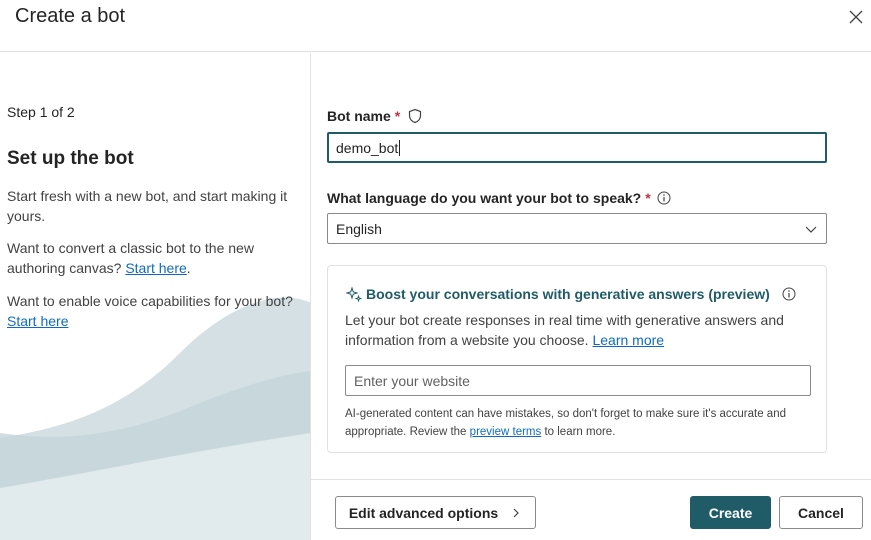  Describe the element at coordinates (591, 509) in the screenshot. I see `dialog-footer: Edit advanced options Create Cancel` at that location.